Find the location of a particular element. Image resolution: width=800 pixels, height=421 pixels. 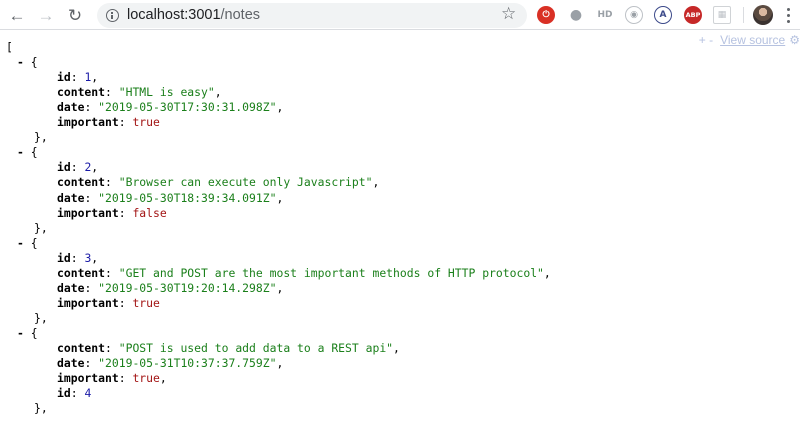

json-value: 1 is located at coordinates (88, 77).